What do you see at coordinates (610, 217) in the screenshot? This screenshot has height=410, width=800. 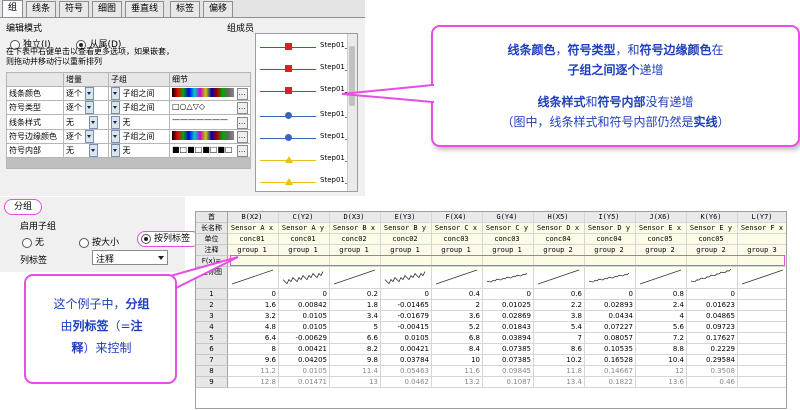 I see `column-header: I(Y5)` at bounding box center [610, 217].